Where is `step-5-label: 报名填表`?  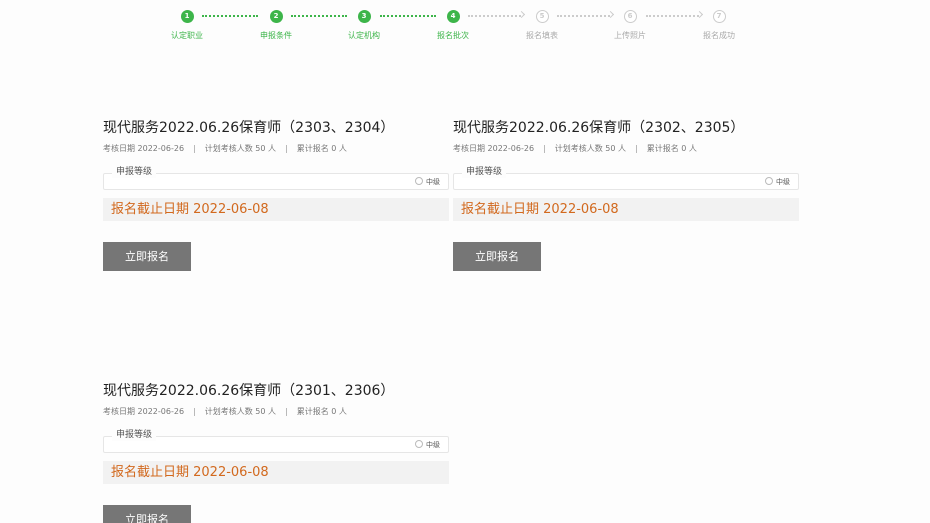
step-5-label: 报名填表 is located at coordinates (542, 35).